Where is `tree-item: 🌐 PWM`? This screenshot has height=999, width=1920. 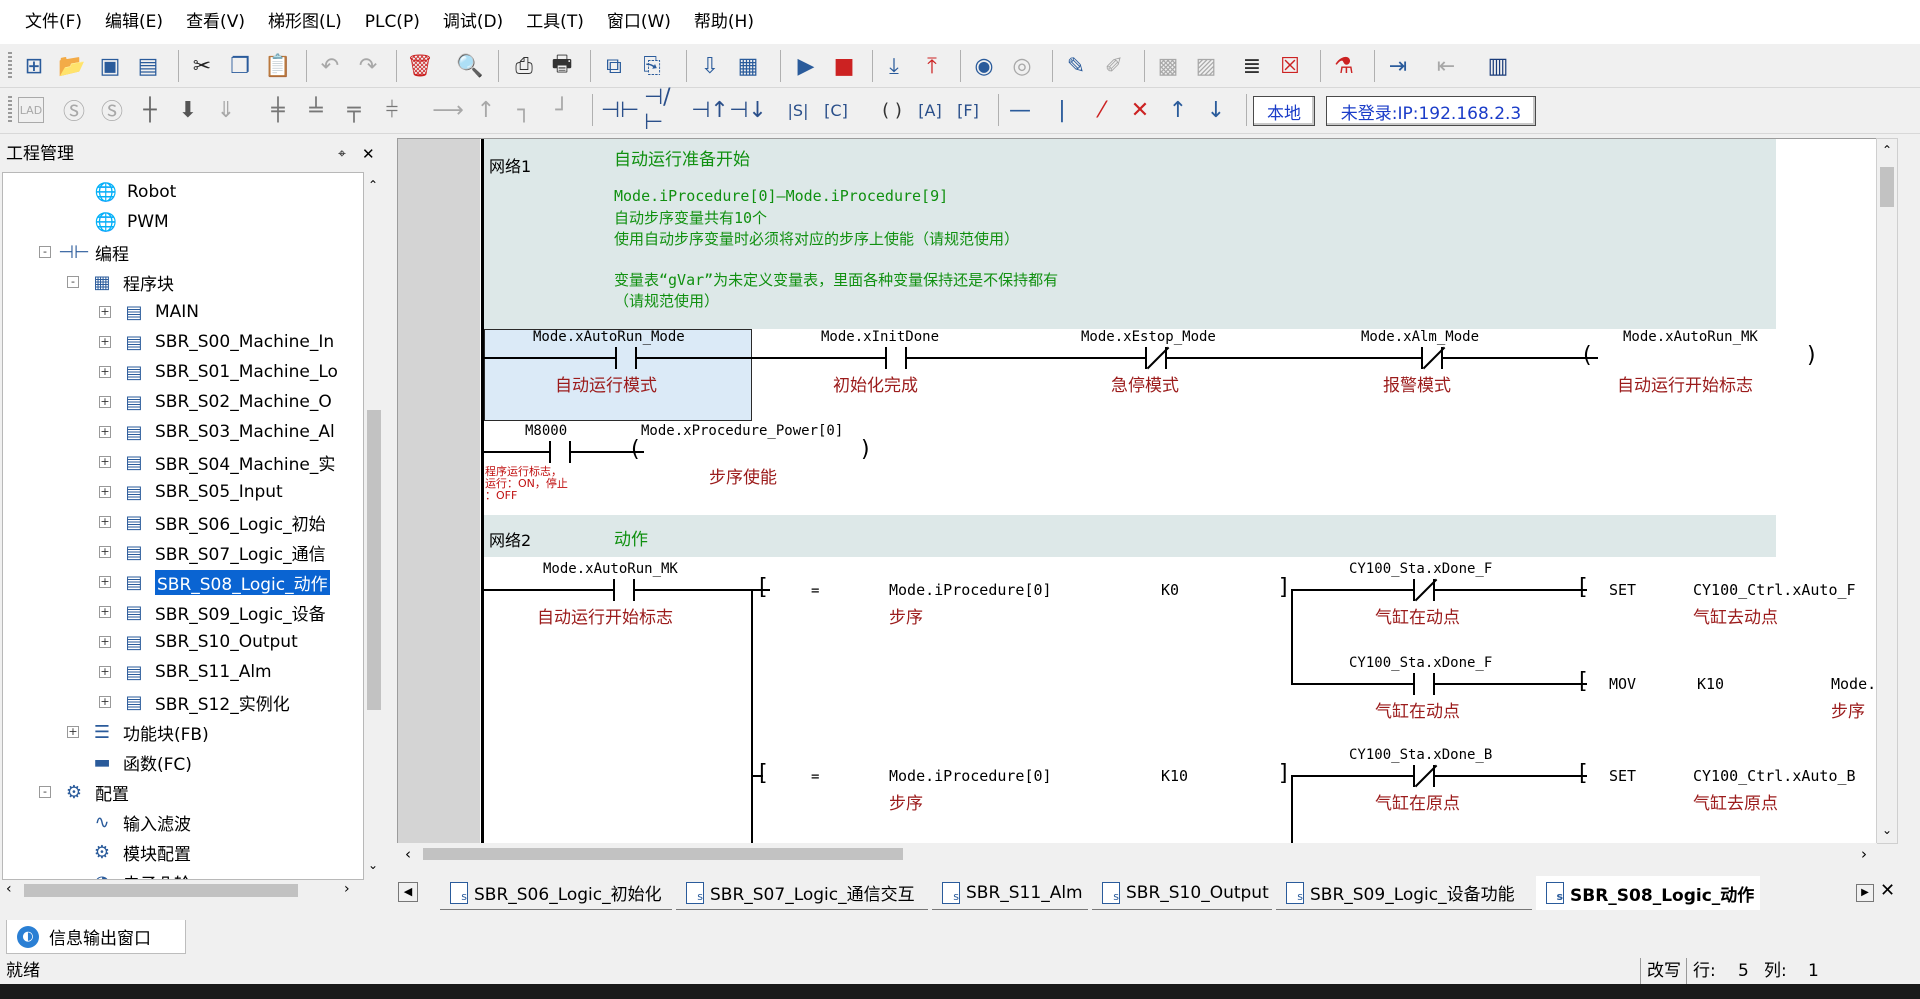
tree-item: 🌐 PWM is located at coordinates (131, 222).